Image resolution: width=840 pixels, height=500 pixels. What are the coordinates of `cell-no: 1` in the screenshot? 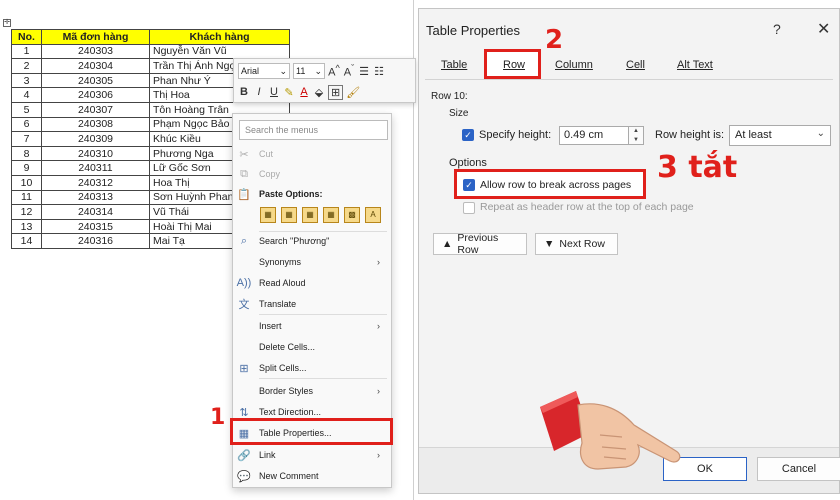 It's located at (26, 51).